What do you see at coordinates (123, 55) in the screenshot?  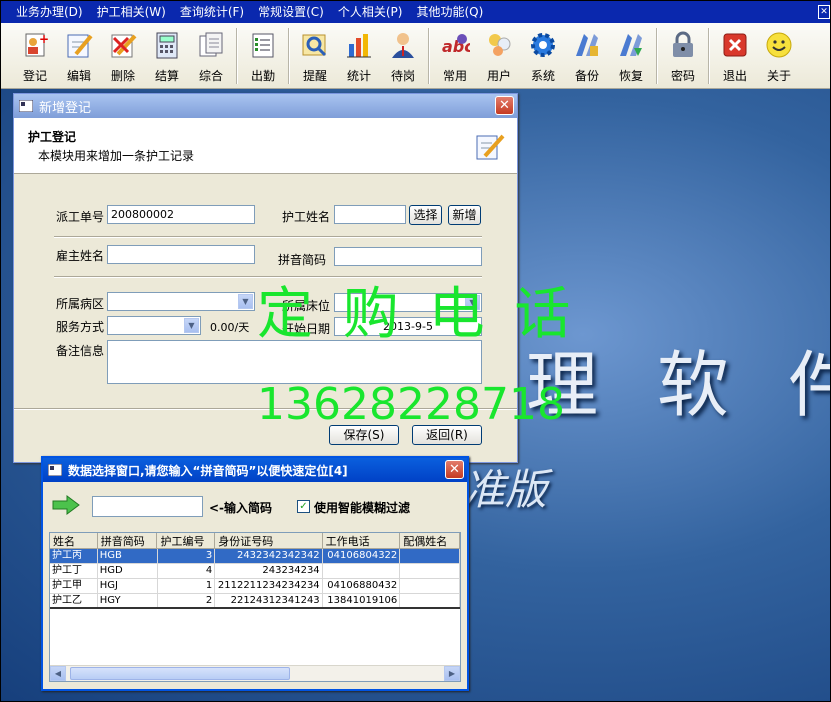 I see `toolbar-delete-button: 删除` at bounding box center [123, 55].